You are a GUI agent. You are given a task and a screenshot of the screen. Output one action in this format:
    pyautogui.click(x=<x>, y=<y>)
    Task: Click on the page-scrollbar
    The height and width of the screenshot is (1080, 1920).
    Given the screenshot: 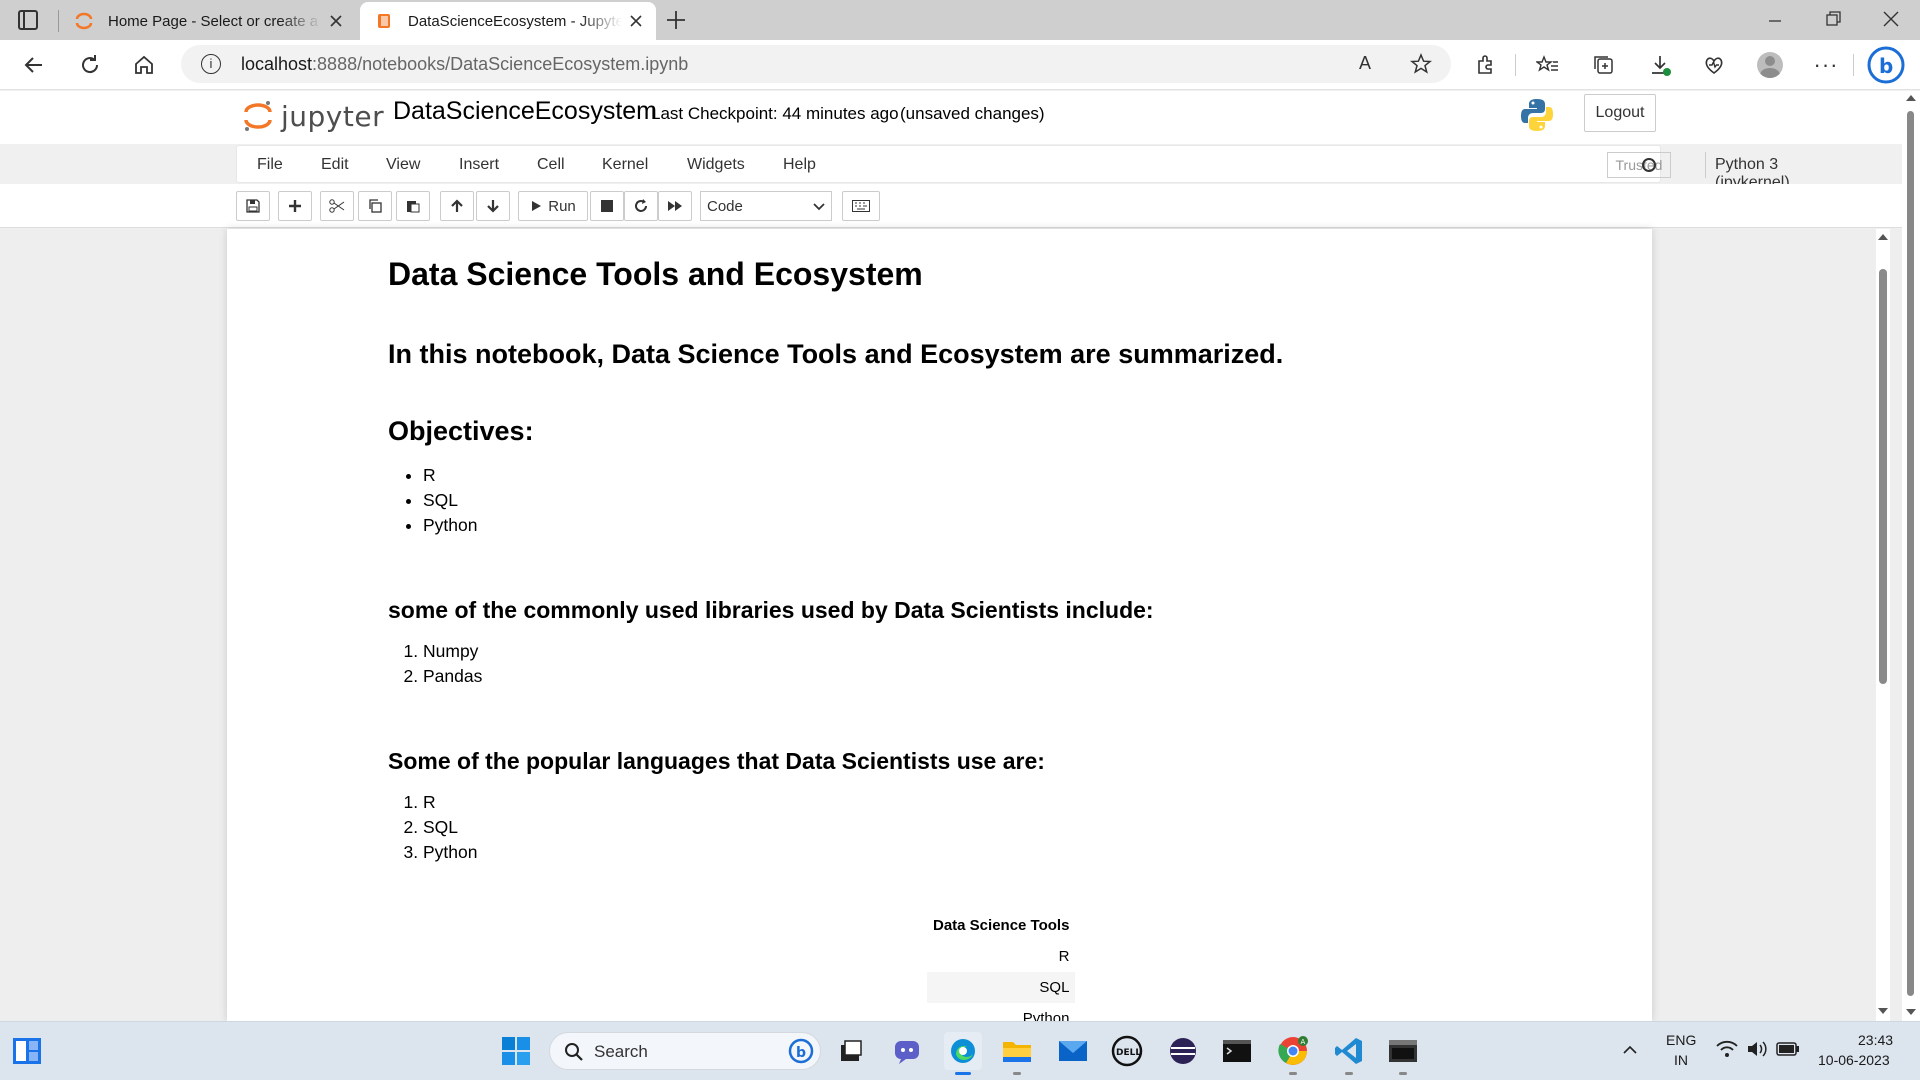 What is the action you would take?
    pyautogui.click(x=1911, y=556)
    